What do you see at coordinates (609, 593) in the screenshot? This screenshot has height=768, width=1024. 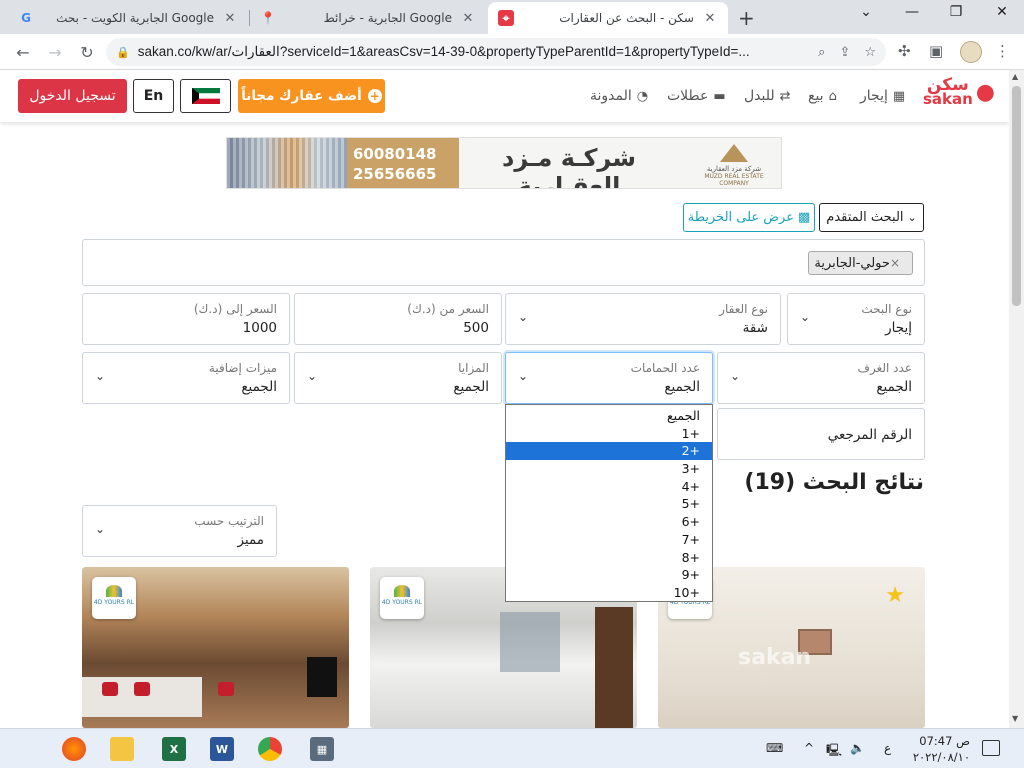 I see `dropdown-option: 10+` at bounding box center [609, 593].